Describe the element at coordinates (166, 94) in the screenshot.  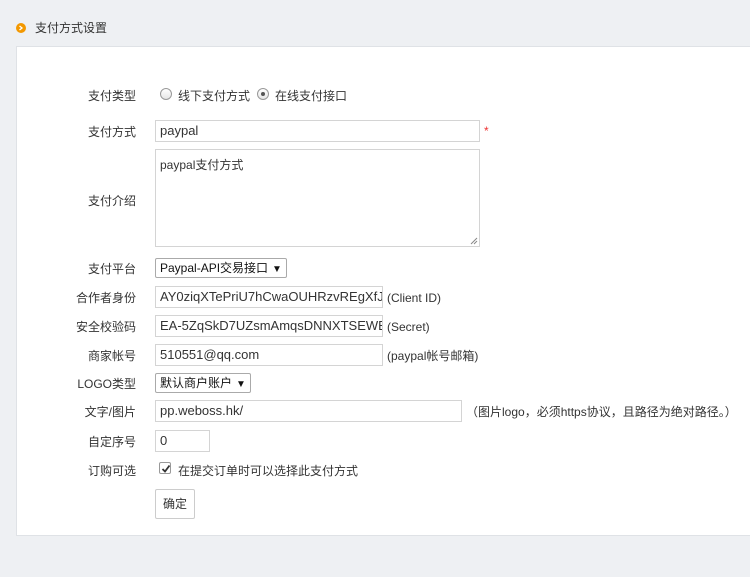
I see `radio-offline-payment` at that location.